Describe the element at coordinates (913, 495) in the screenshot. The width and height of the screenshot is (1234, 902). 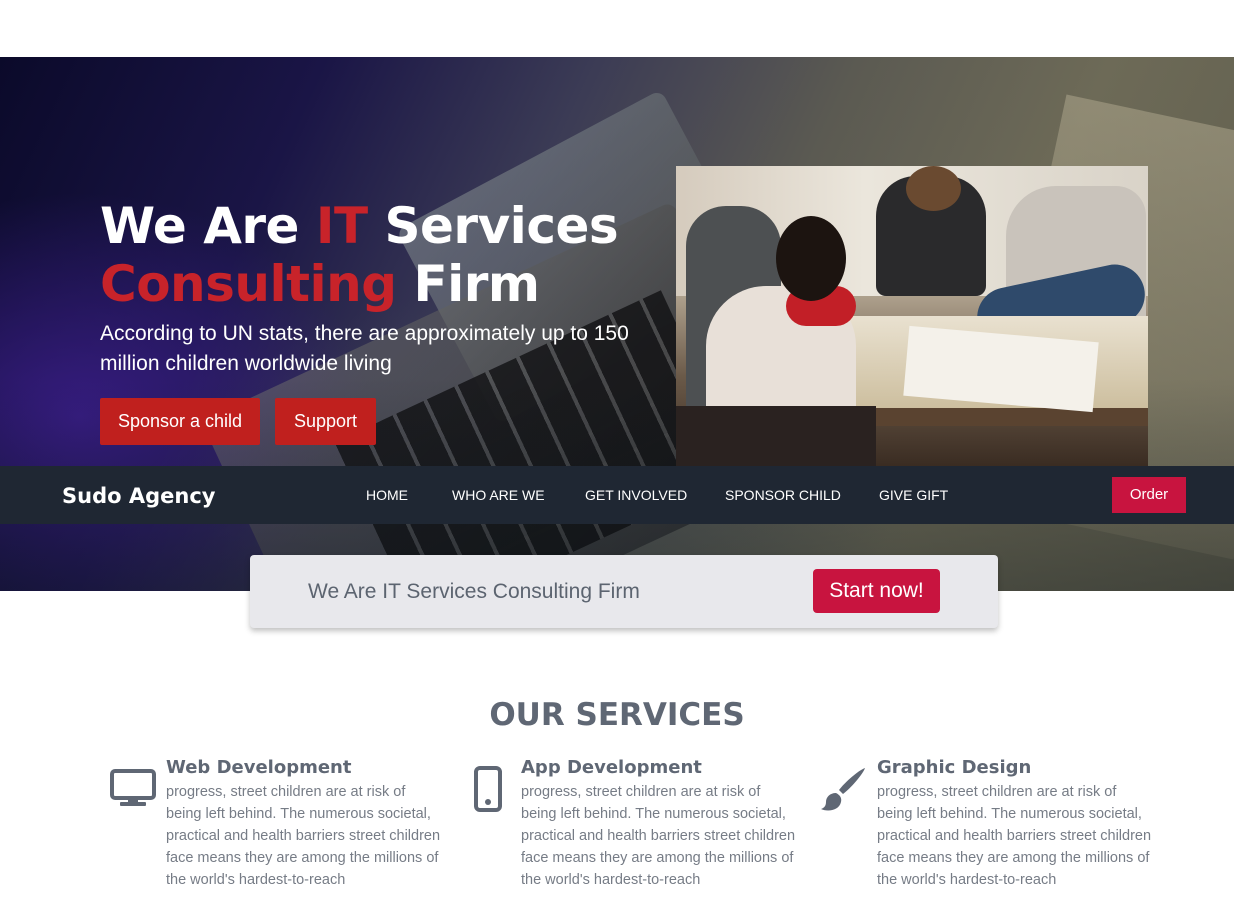
I see `nav-item-give-gift: GIVE GIFT` at that location.